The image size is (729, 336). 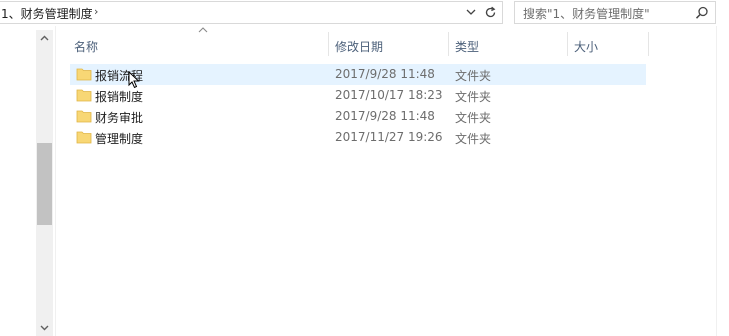 What do you see at coordinates (203, 30) in the screenshot?
I see `sort-up-icon` at bounding box center [203, 30].